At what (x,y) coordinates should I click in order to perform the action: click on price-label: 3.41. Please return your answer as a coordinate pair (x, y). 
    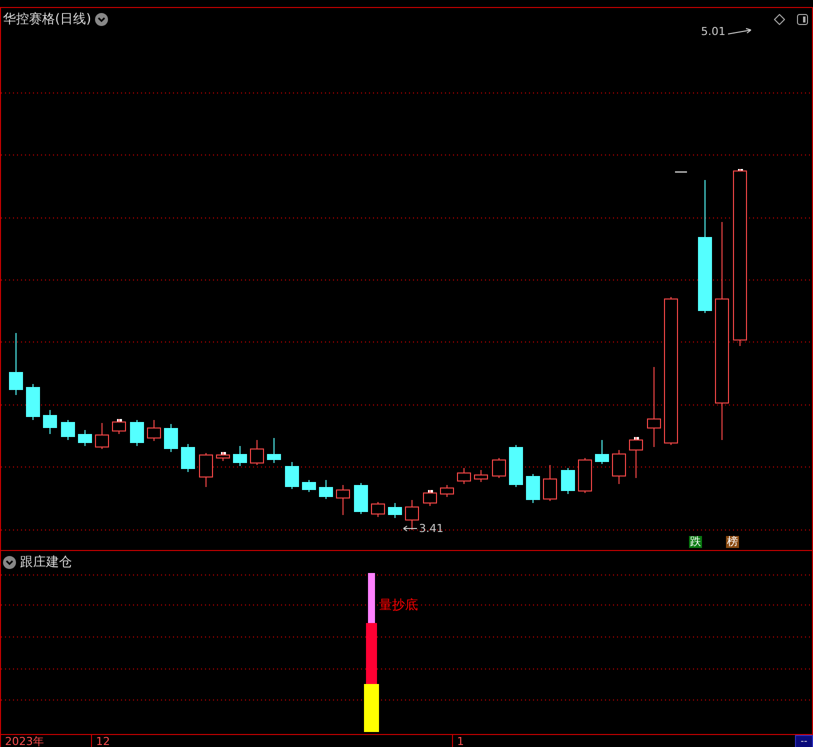
    Looking at the image, I should click on (431, 528).